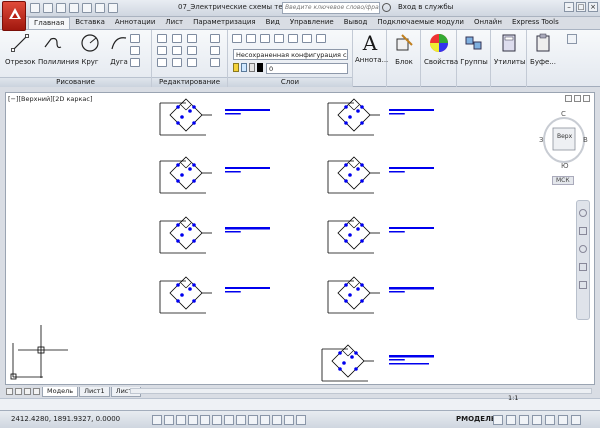 The image size is (600, 428). What do you see at coordinates (581, 7) in the screenshot?
I see `maximize-button: □` at bounding box center [581, 7].